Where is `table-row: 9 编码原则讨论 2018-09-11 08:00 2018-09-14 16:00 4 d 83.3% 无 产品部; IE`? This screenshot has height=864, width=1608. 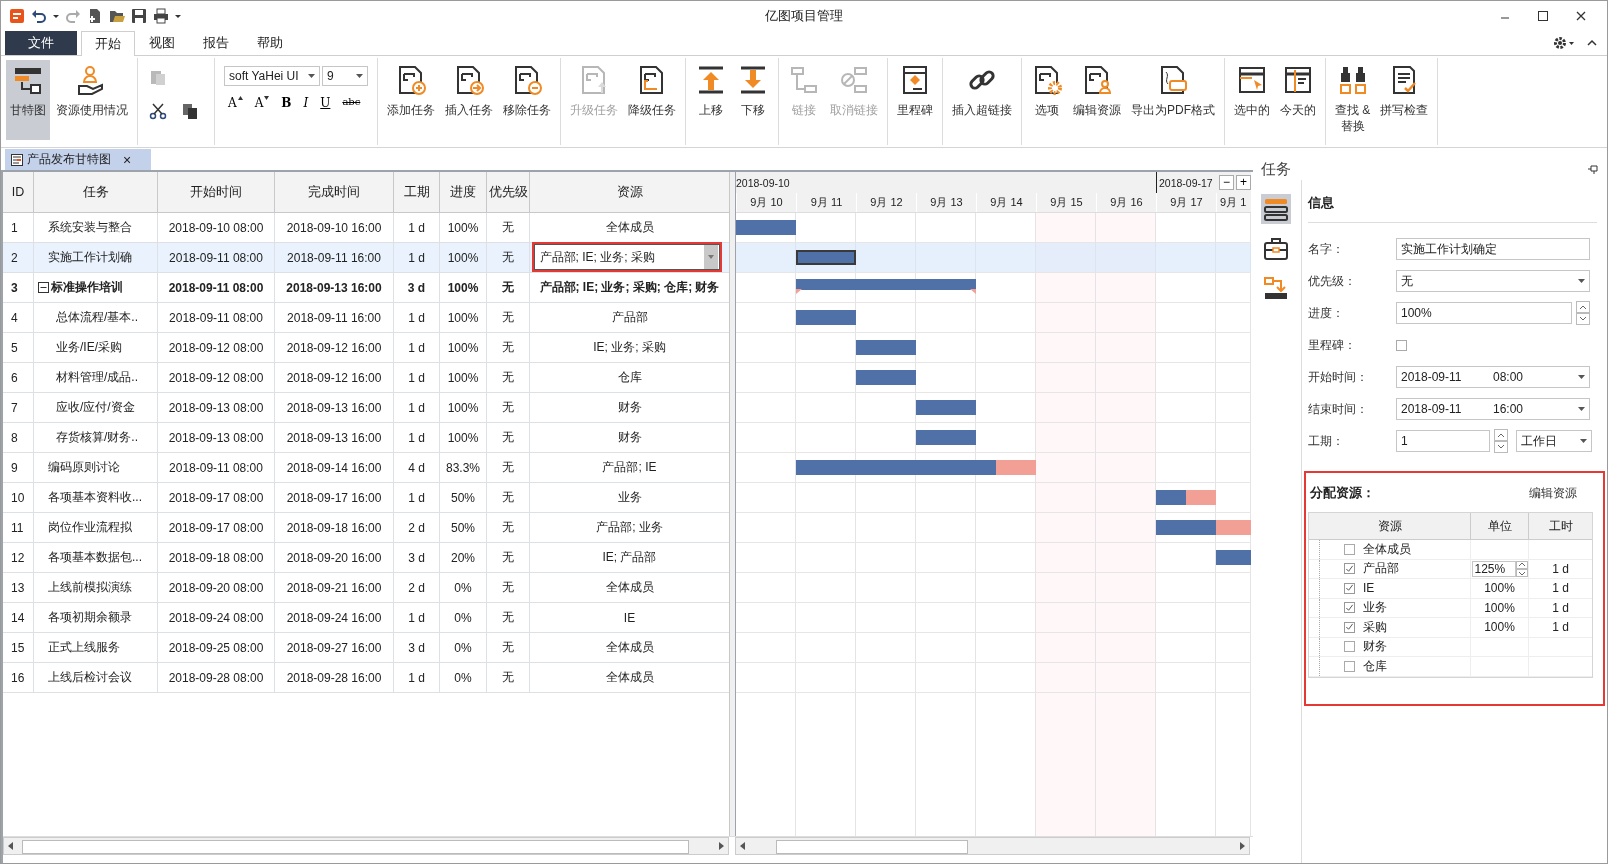
table-row: 9 编码原则讨论 2018-09-11 08:00 2018-09-14 16:00 4 d 83.3% 无 产品部; IE is located at coordinates (366, 468).